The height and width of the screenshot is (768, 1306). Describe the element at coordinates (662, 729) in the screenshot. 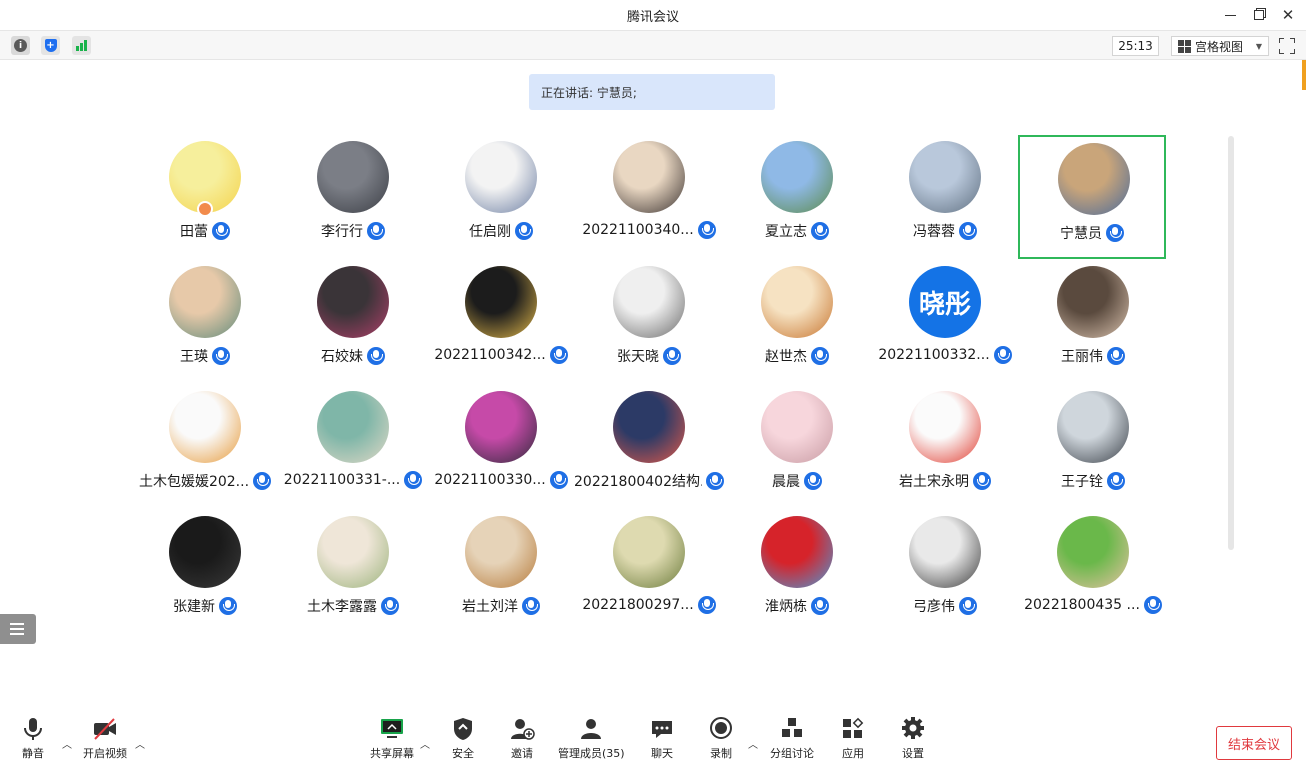

I see `chat-icon` at that location.